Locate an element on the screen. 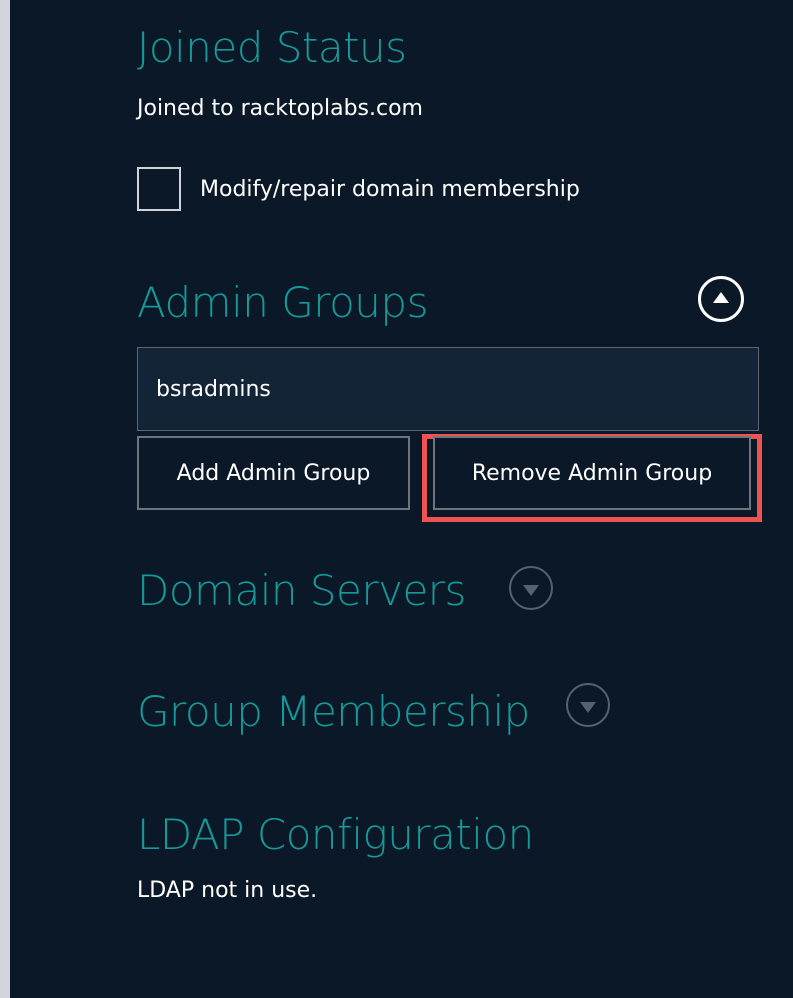 The image size is (793, 998). expand-group-membership-button is located at coordinates (588, 705).